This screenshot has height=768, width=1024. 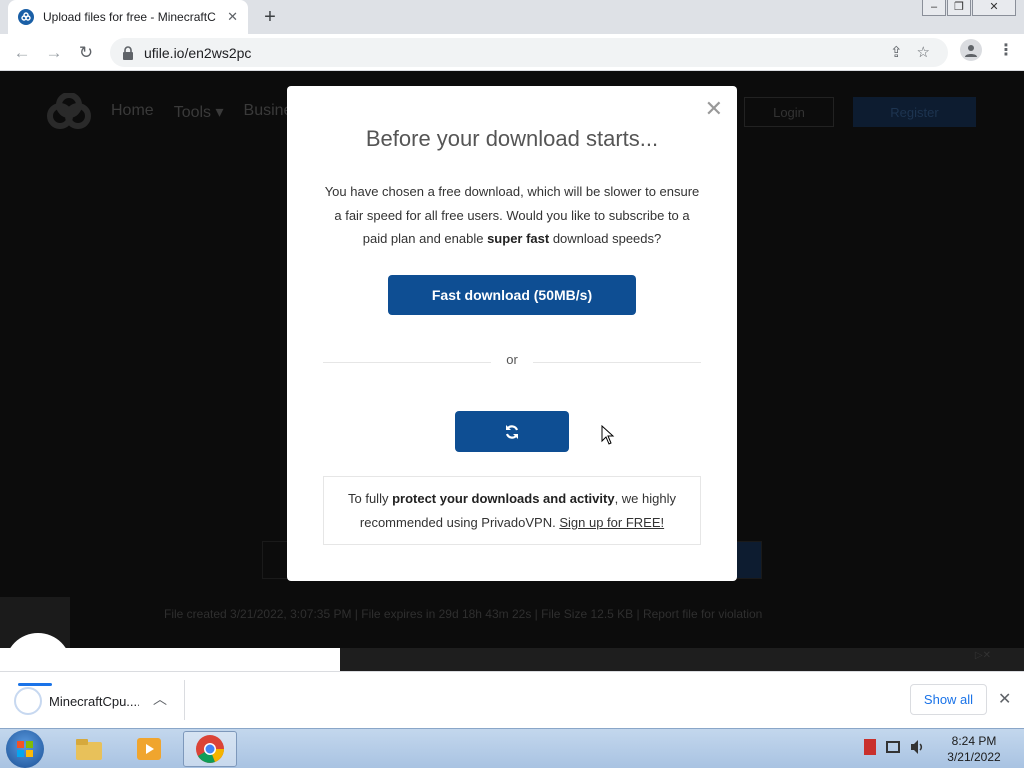 I want to click on nav-home: Home, so click(x=132, y=112).